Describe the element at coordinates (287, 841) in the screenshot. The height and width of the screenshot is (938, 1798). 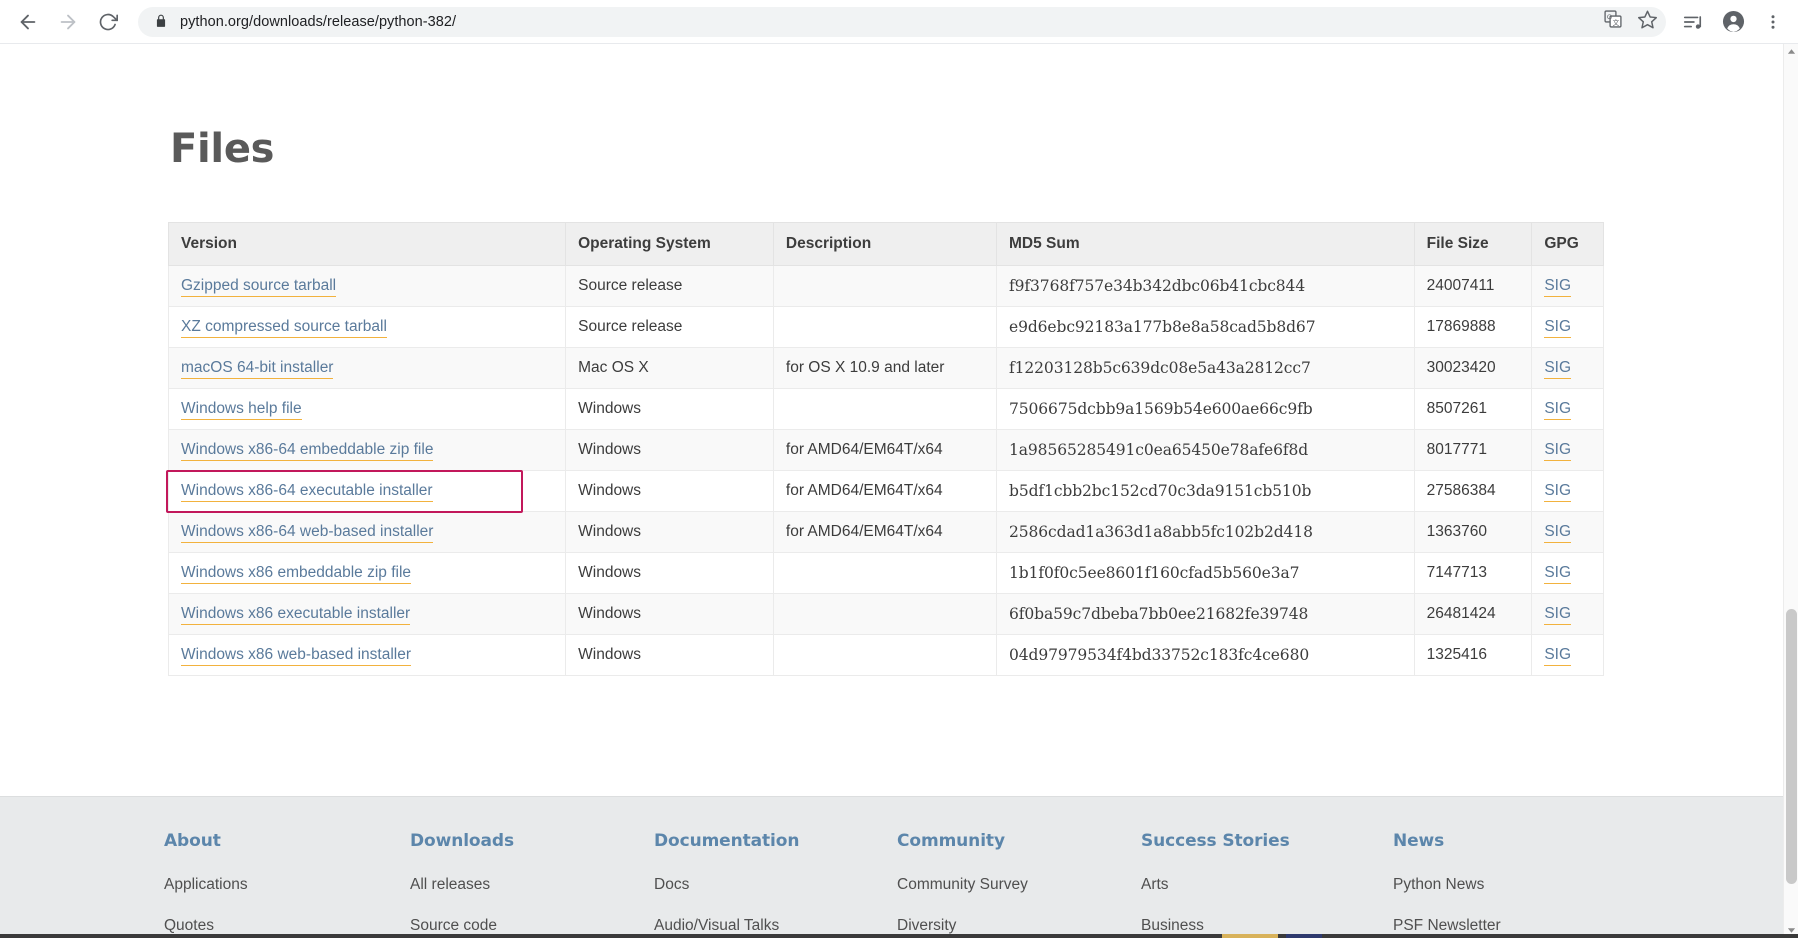
I see `footer-heading: About` at that location.